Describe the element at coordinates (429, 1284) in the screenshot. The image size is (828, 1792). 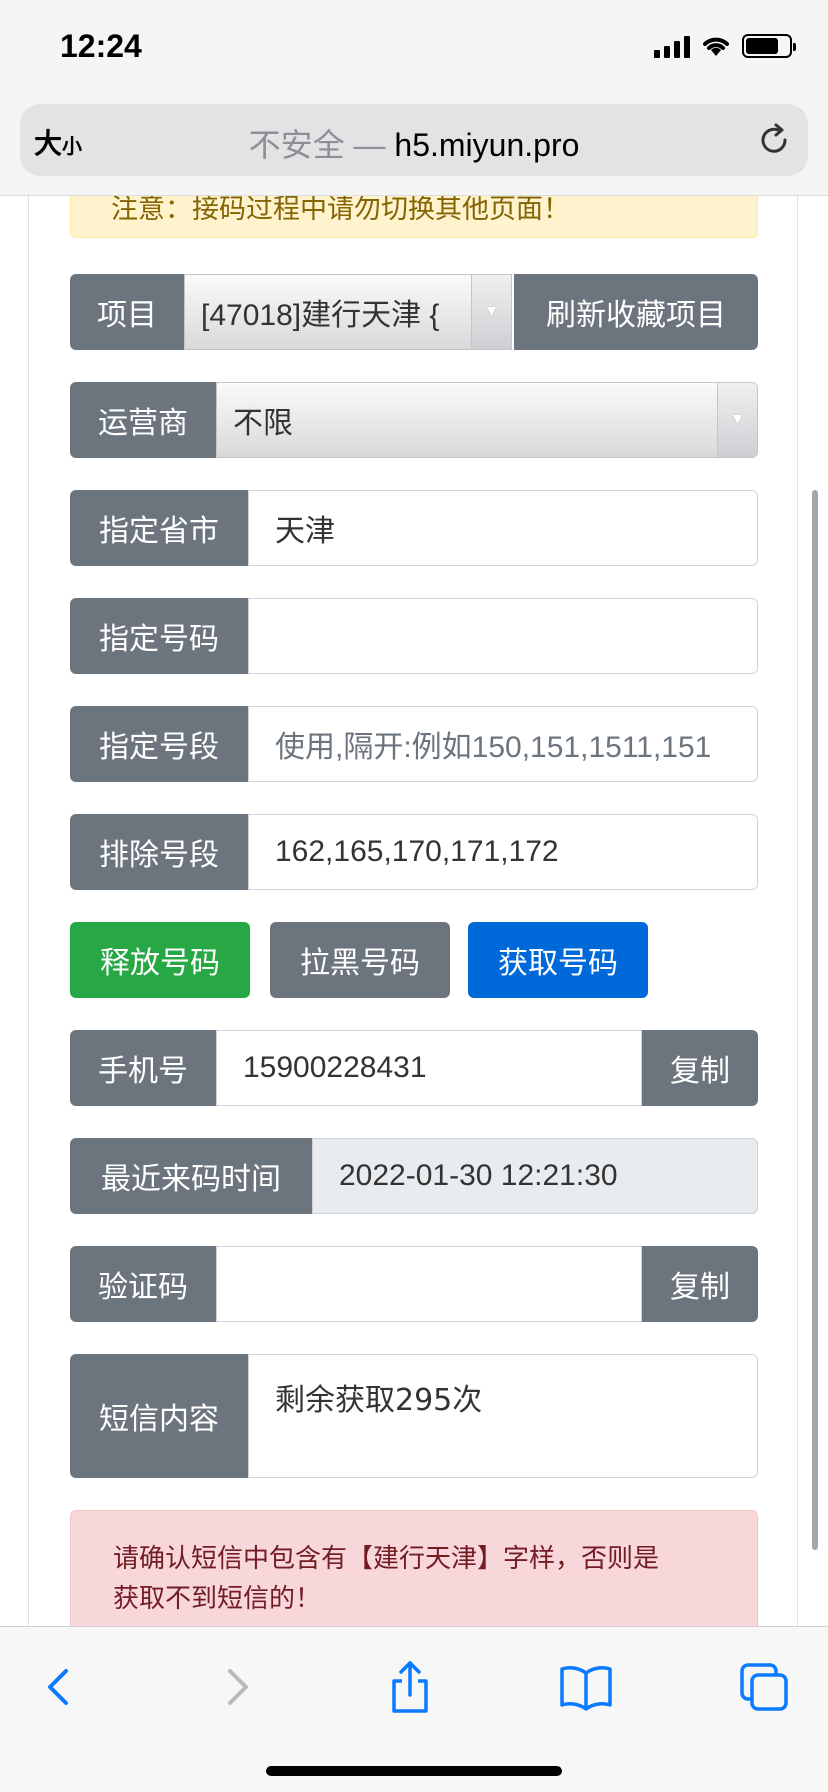
I see `code-input` at that location.